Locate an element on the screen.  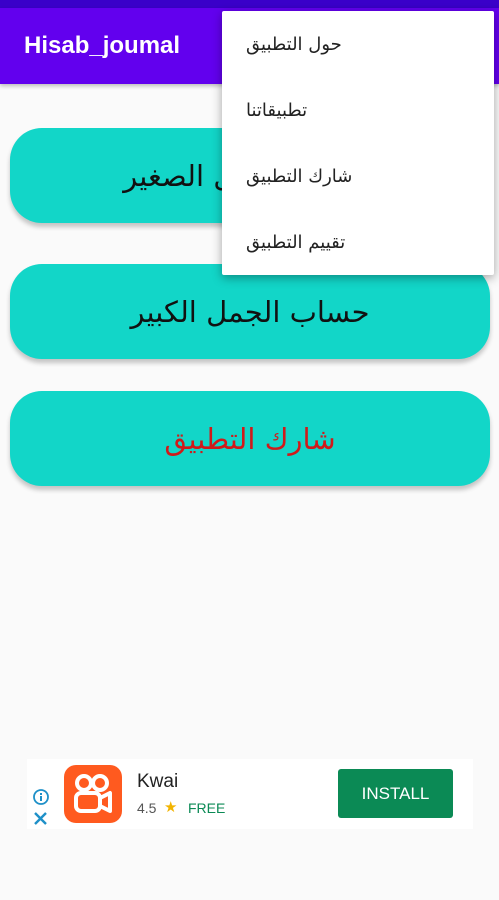
info-icon is located at coordinates (41, 799).